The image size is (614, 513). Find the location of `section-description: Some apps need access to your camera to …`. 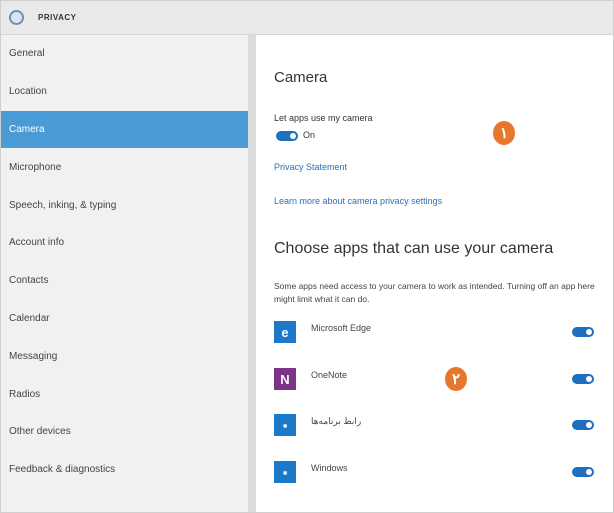

section-description: Some apps need access to your camera to … is located at coordinates (434, 292).